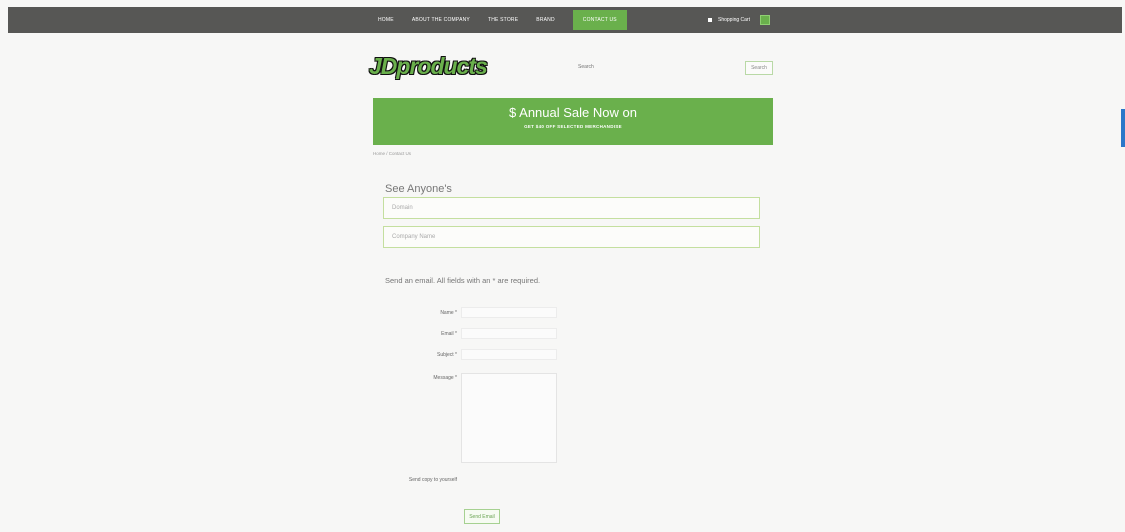 This screenshot has height=532, width=1125. Describe the element at coordinates (509, 333) in the screenshot. I see `email-field` at that location.